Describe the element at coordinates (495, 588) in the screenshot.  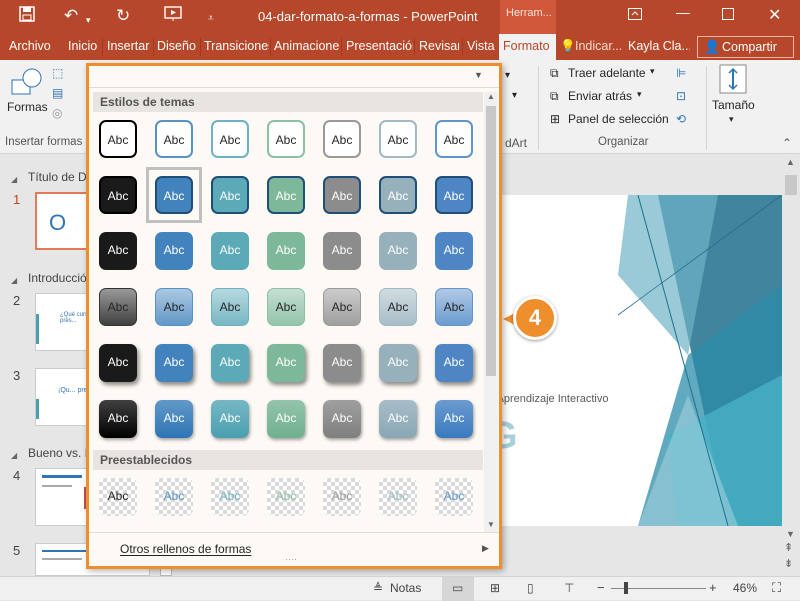
I see `slide-sorter-icon: ⊞` at that location.